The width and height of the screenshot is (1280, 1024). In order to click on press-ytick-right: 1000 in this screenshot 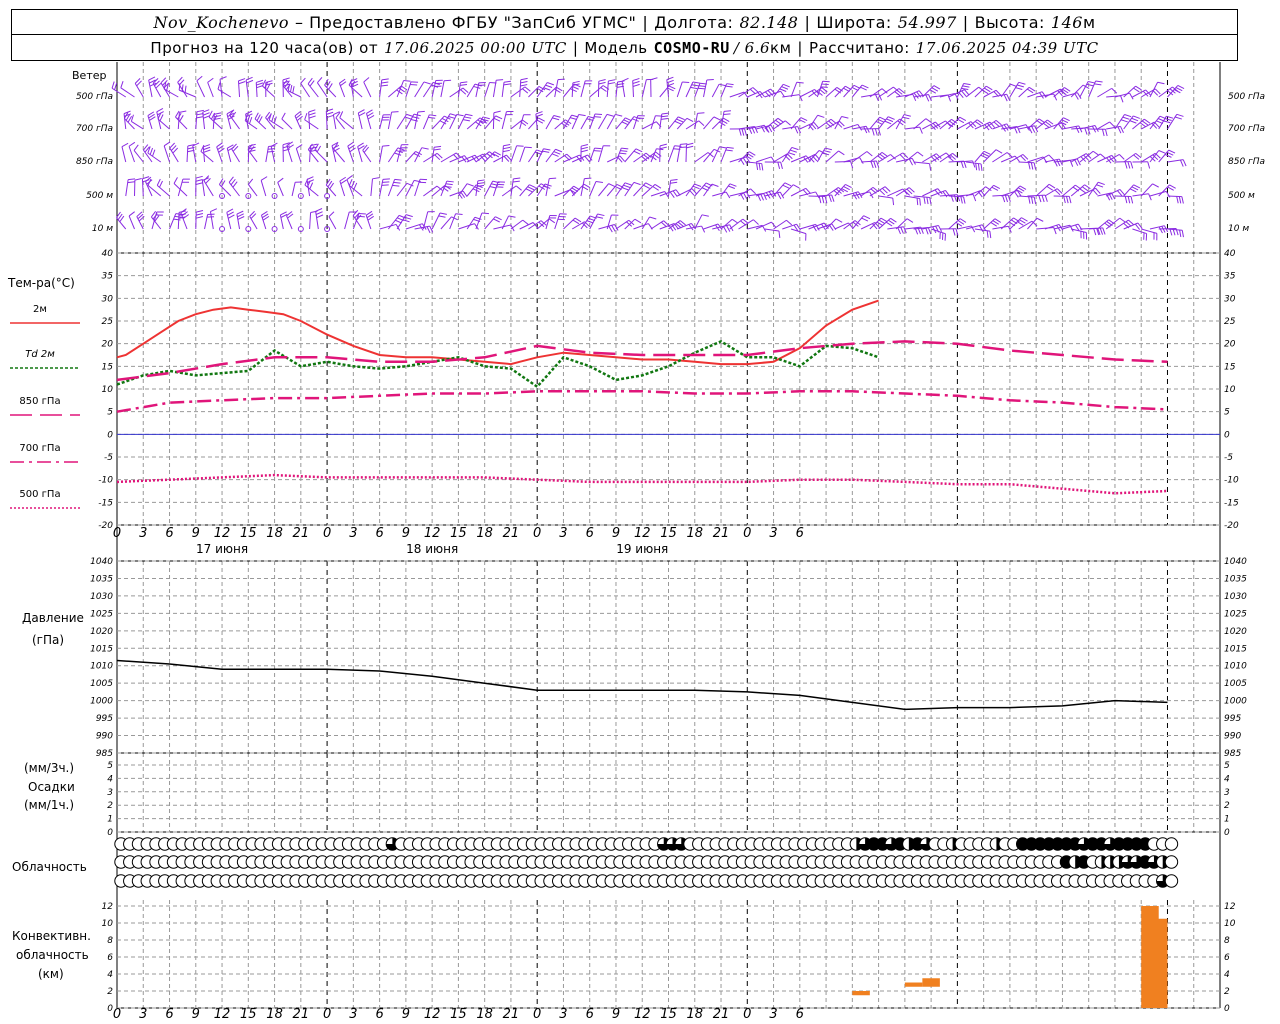, I will do `click(1235, 702)`.